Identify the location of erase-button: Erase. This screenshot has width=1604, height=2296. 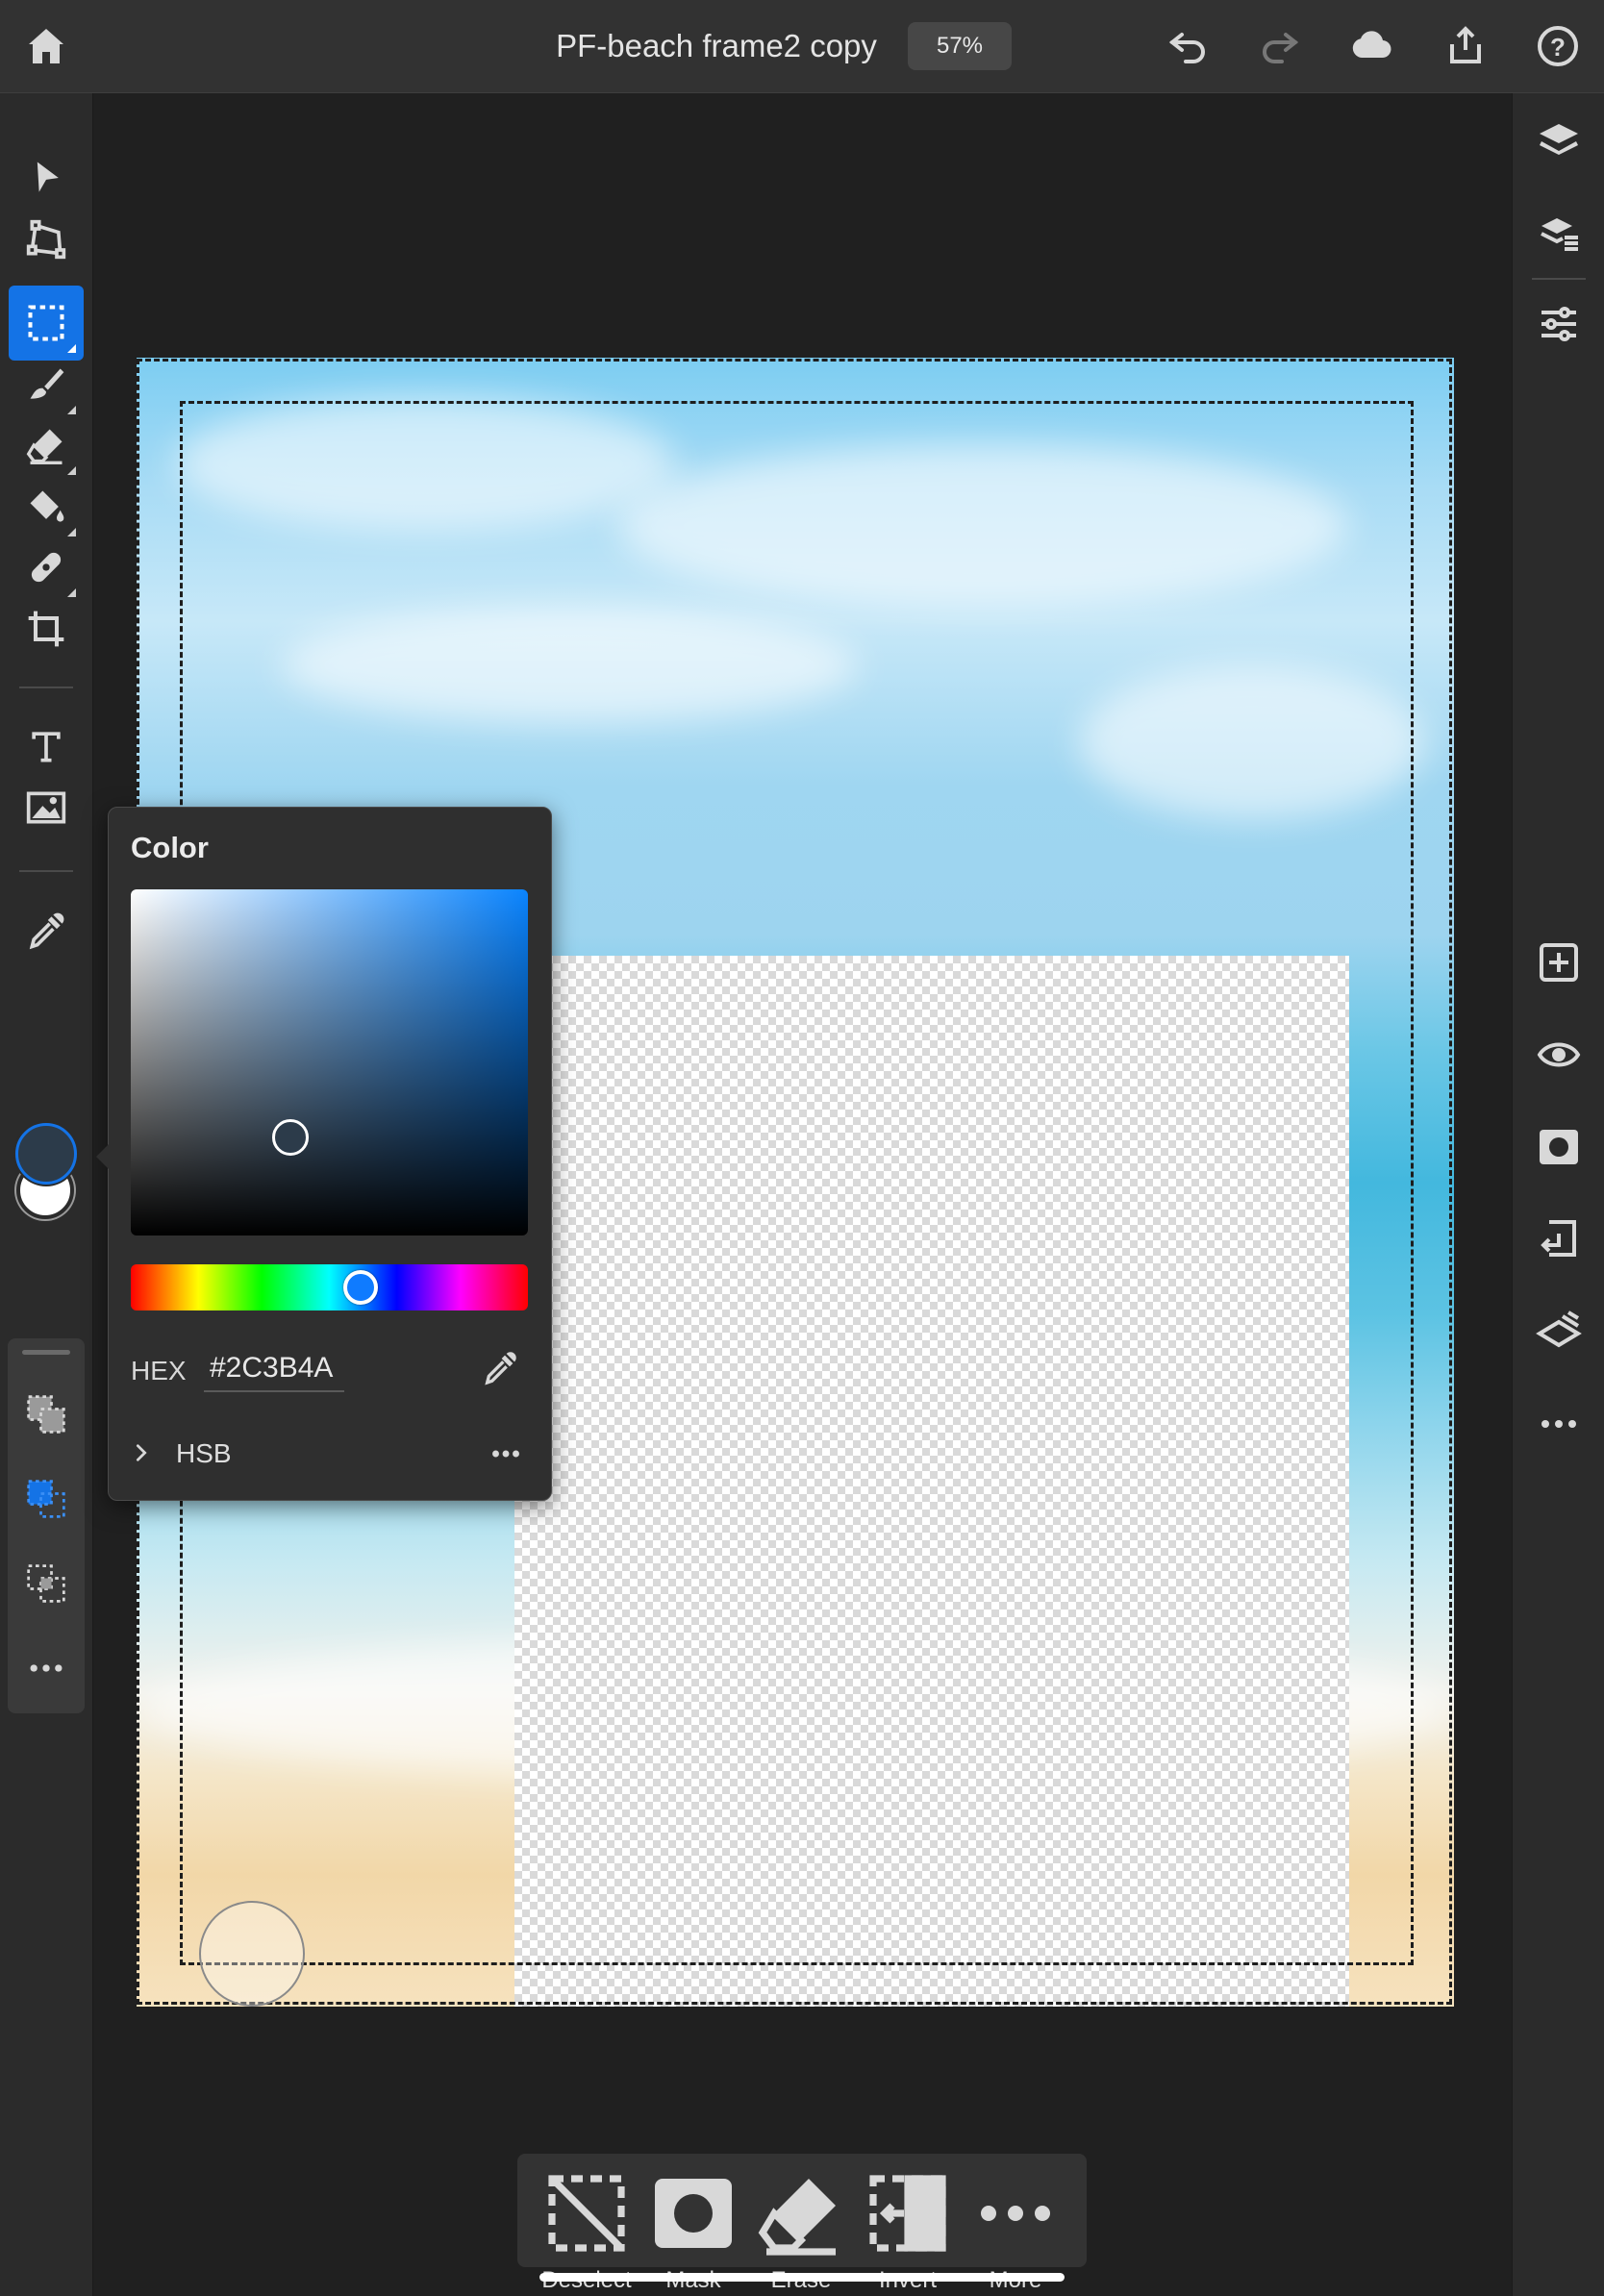
(801, 2230).